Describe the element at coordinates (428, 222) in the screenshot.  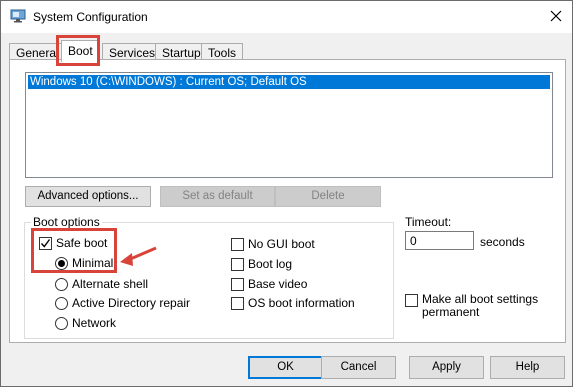
I see `timeout-label: Timeout:` at that location.